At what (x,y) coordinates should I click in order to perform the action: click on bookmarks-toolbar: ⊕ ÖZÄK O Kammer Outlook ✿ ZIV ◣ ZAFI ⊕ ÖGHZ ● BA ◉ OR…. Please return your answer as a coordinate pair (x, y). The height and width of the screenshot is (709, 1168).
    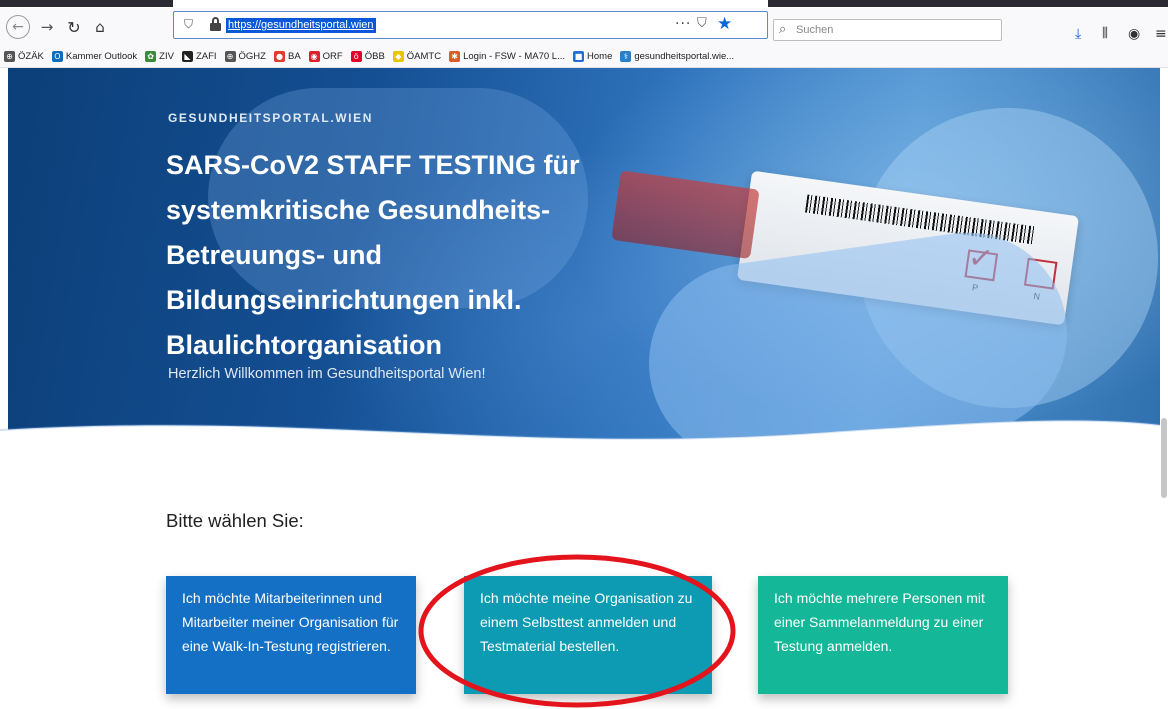
    Looking at the image, I should click on (584, 57).